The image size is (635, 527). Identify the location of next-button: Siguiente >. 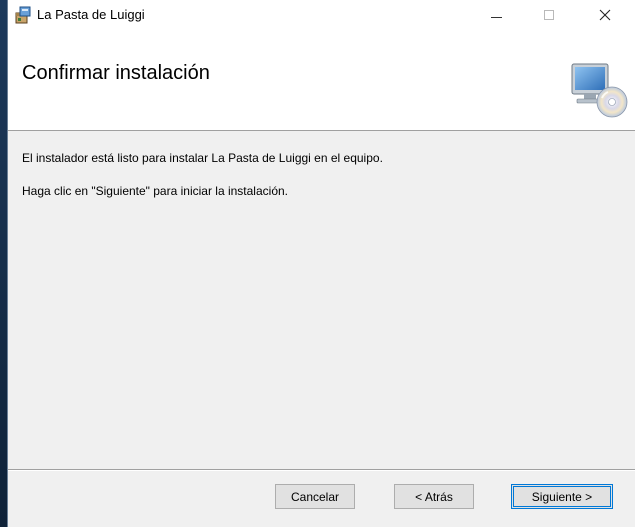
(562, 496).